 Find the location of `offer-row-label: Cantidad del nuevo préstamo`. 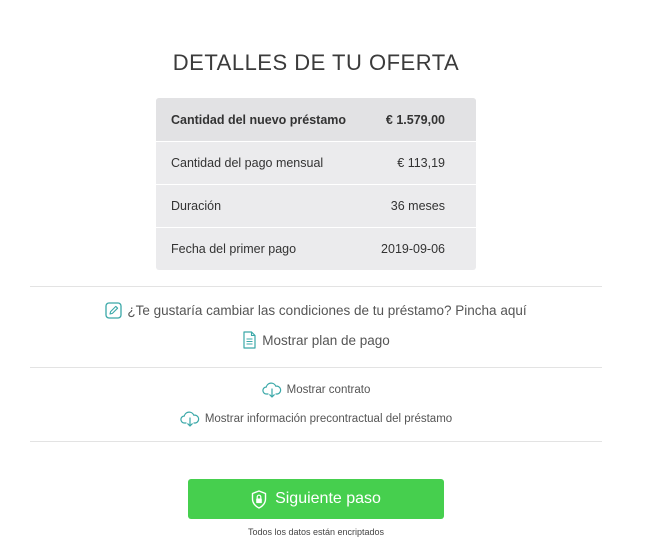

offer-row-label: Cantidad del nuevo préstamo is located at coordinates (259, 119).